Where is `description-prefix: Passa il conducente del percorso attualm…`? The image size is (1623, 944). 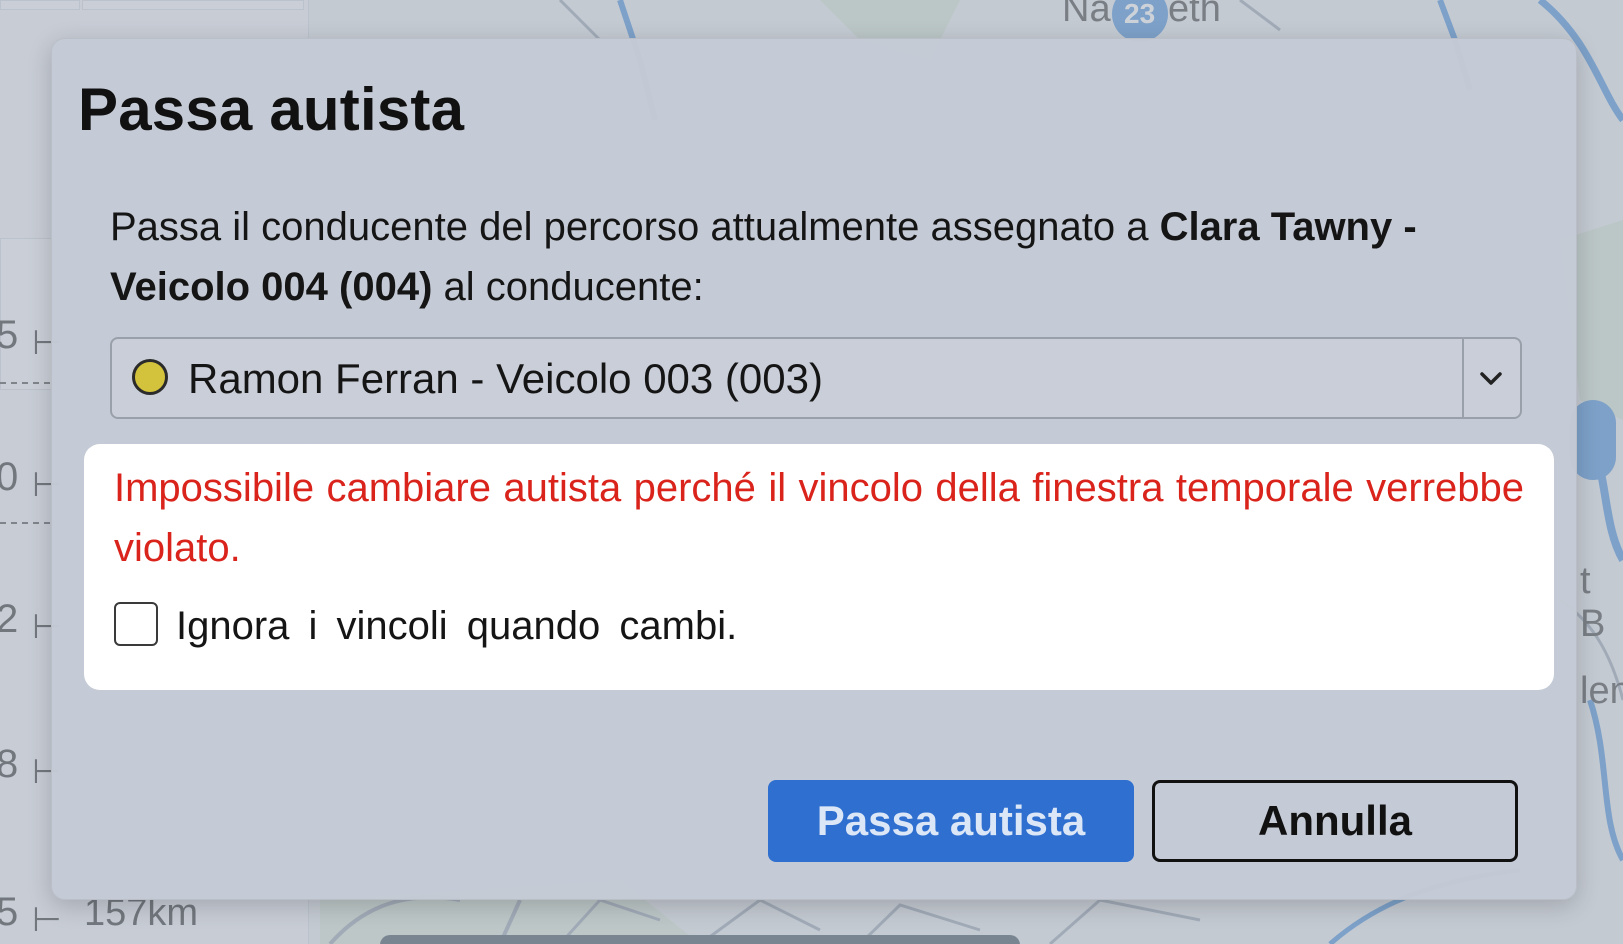
description-prefix: Passa il conducente del percorso attualm… is located at coordinates (629, 227).